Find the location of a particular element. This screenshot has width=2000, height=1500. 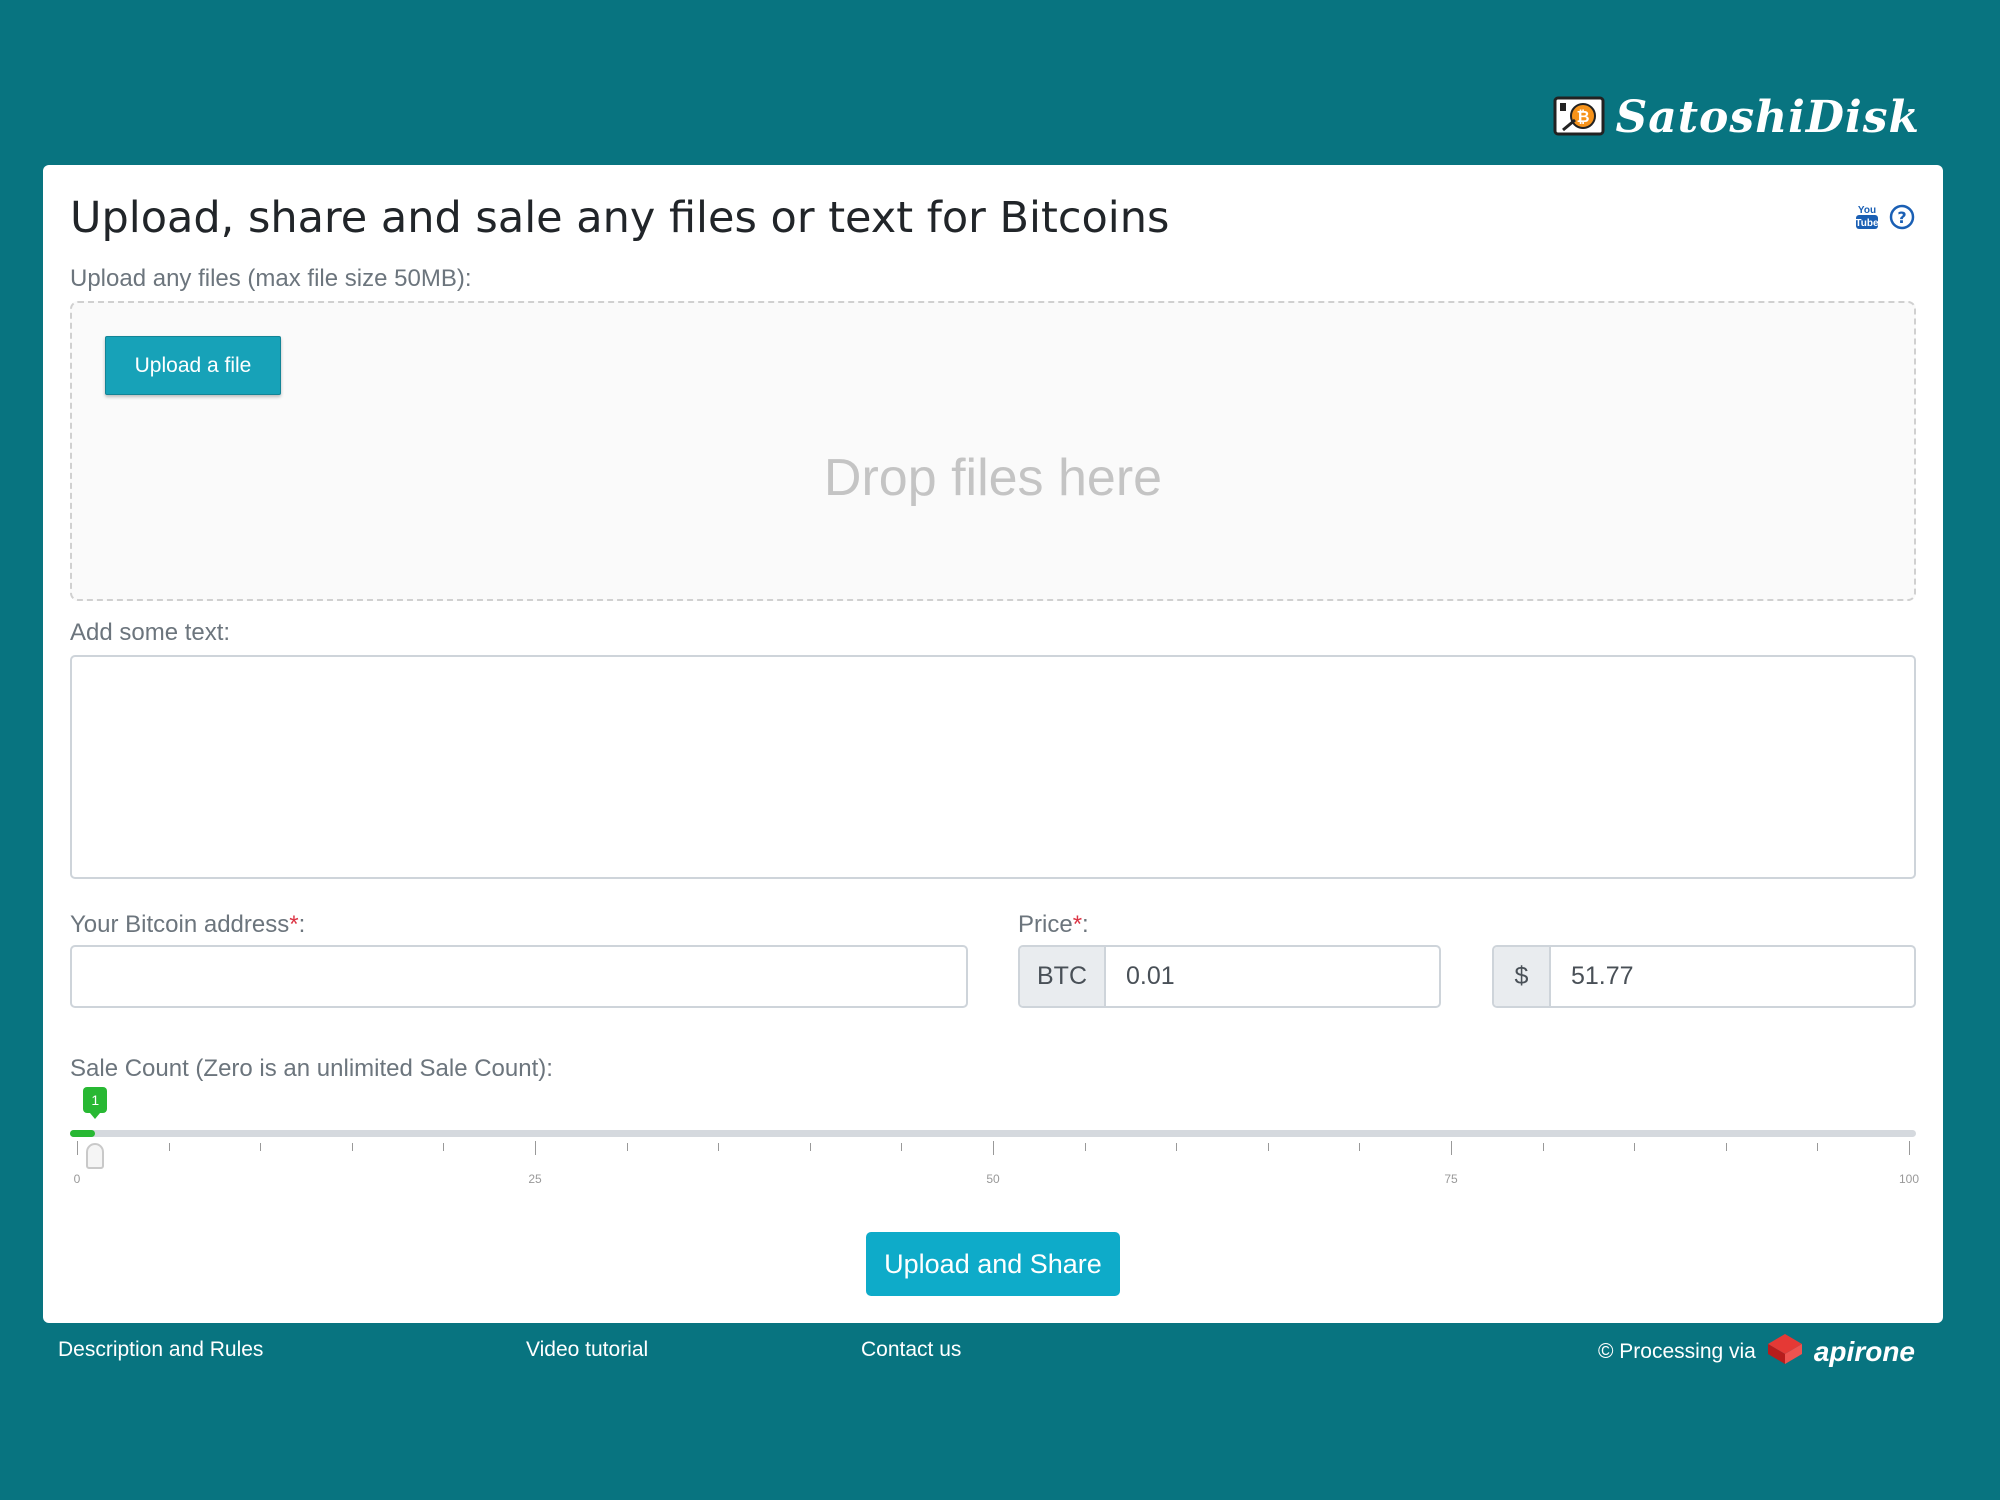

youtube-icon: You Tube is located at coordinates (1867, 219).